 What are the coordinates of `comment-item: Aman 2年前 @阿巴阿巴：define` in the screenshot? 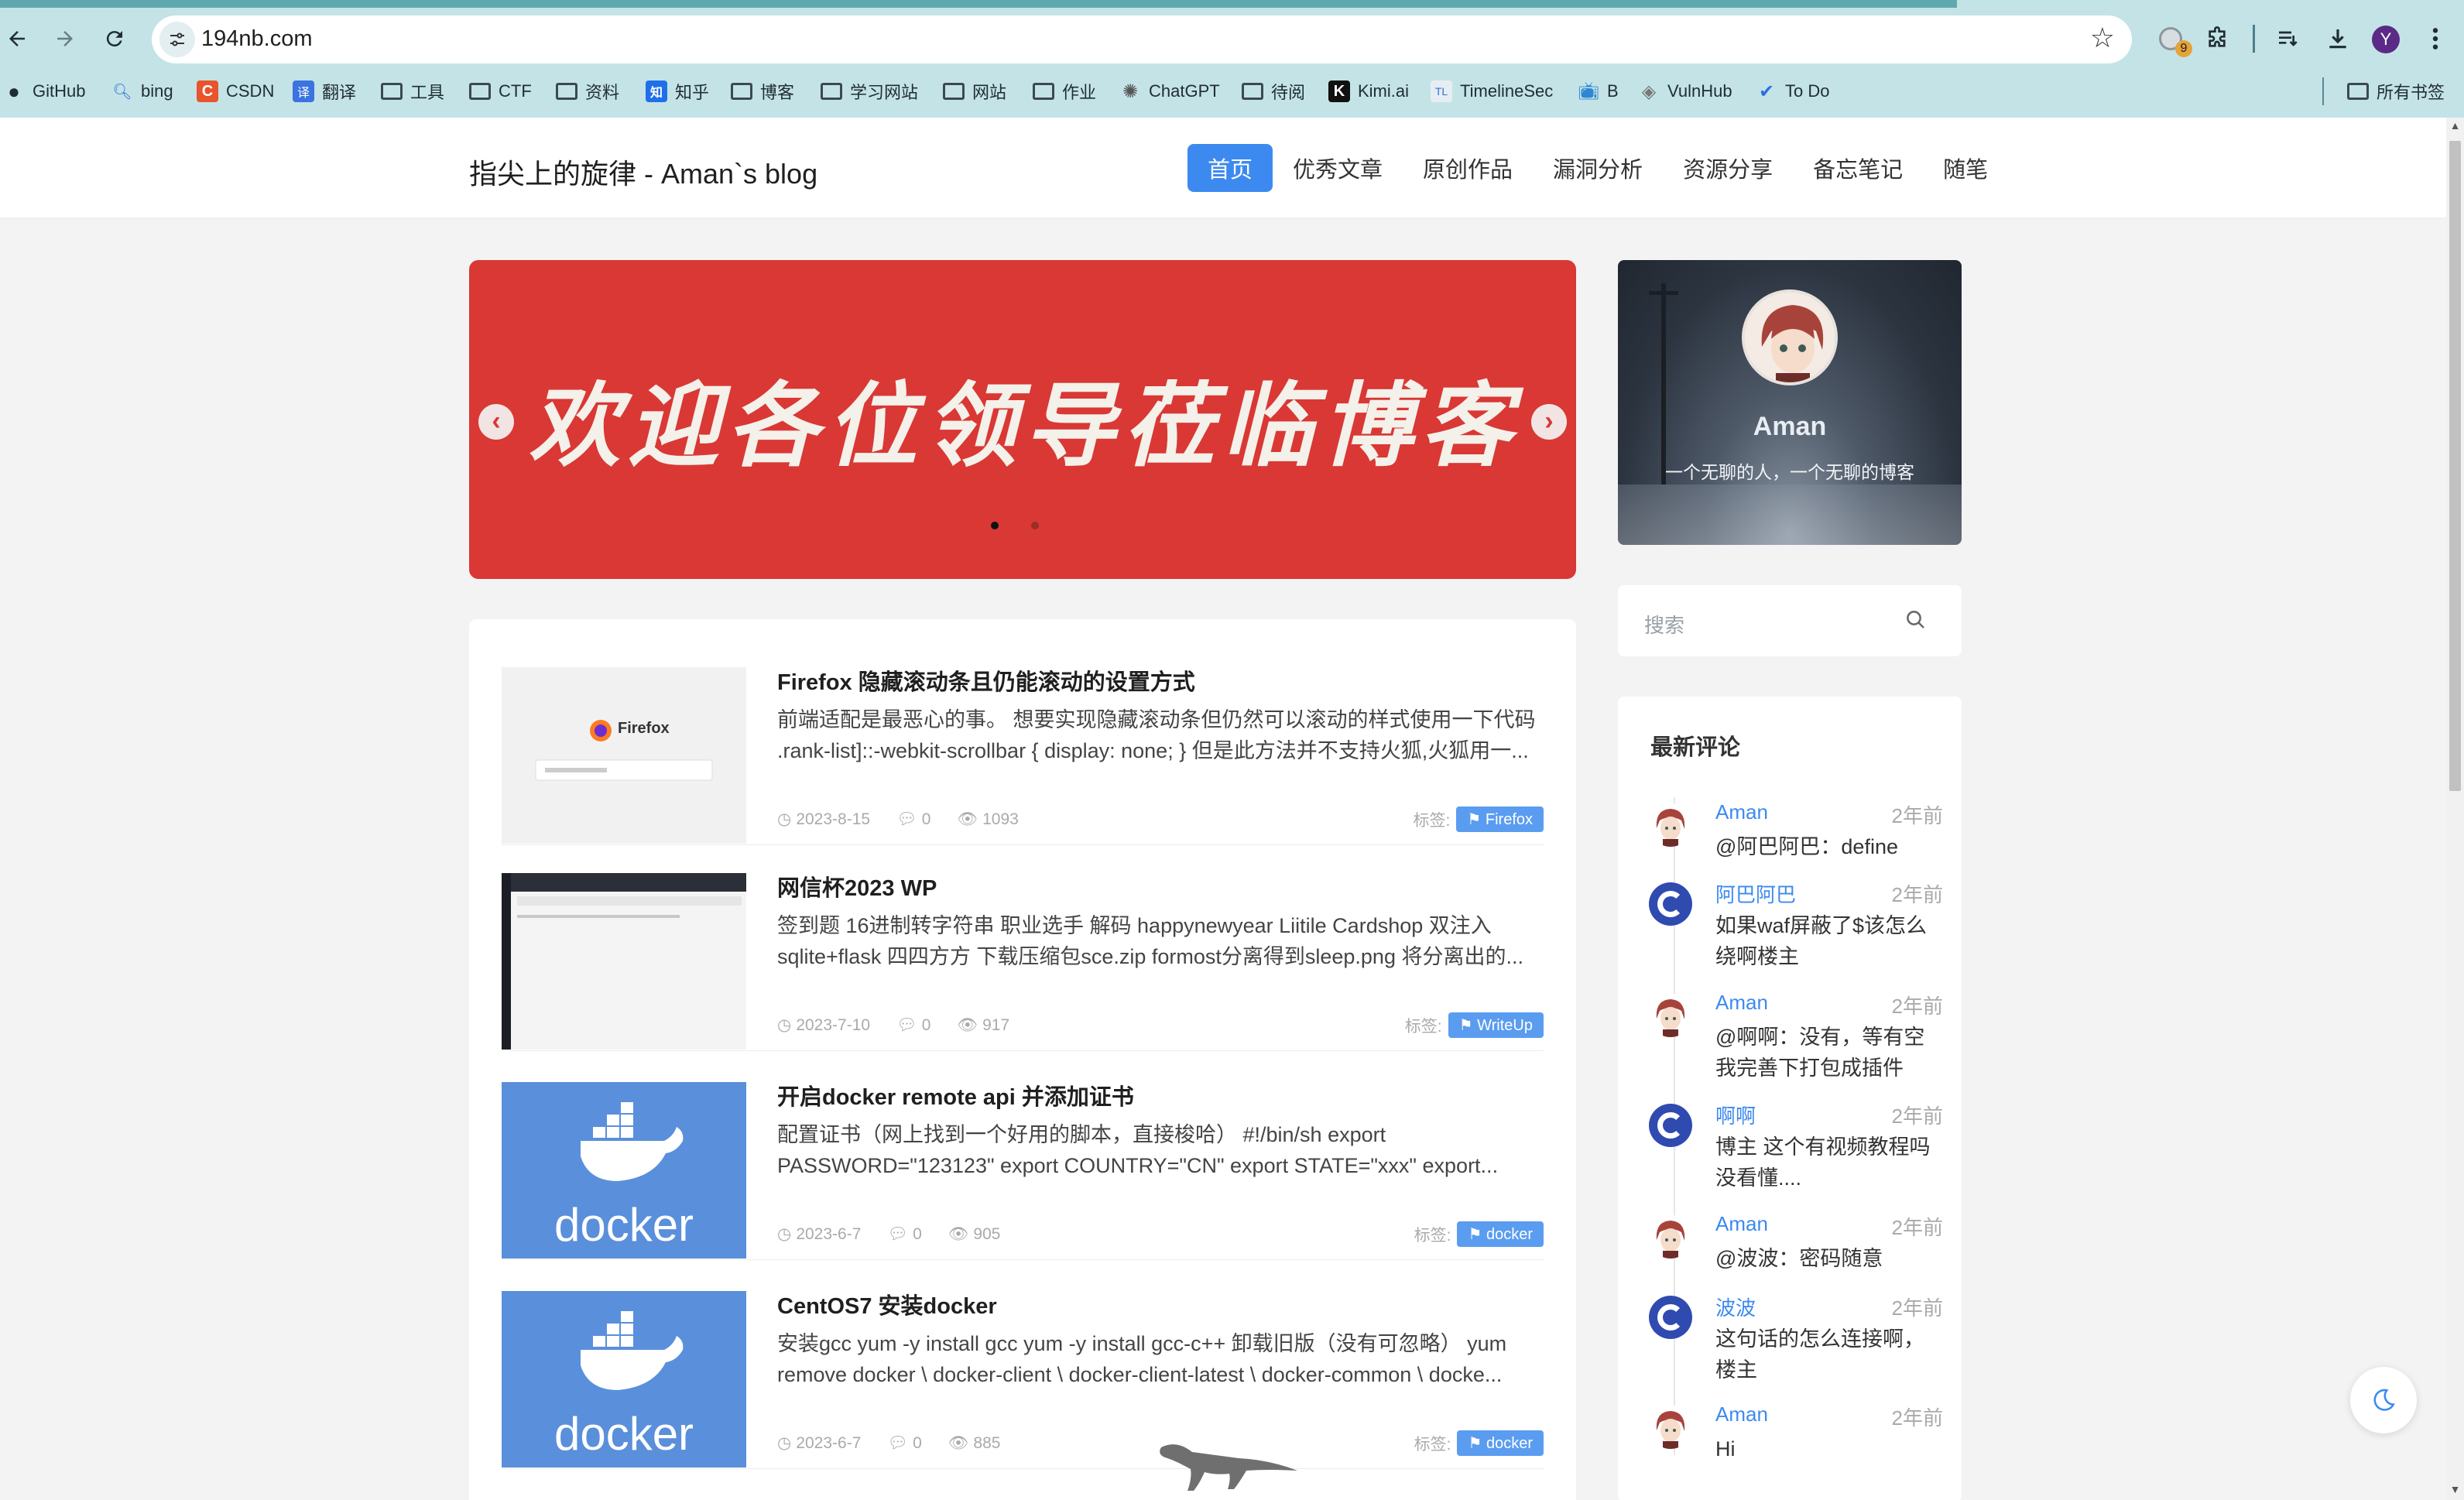 It's located at (1796, 832).